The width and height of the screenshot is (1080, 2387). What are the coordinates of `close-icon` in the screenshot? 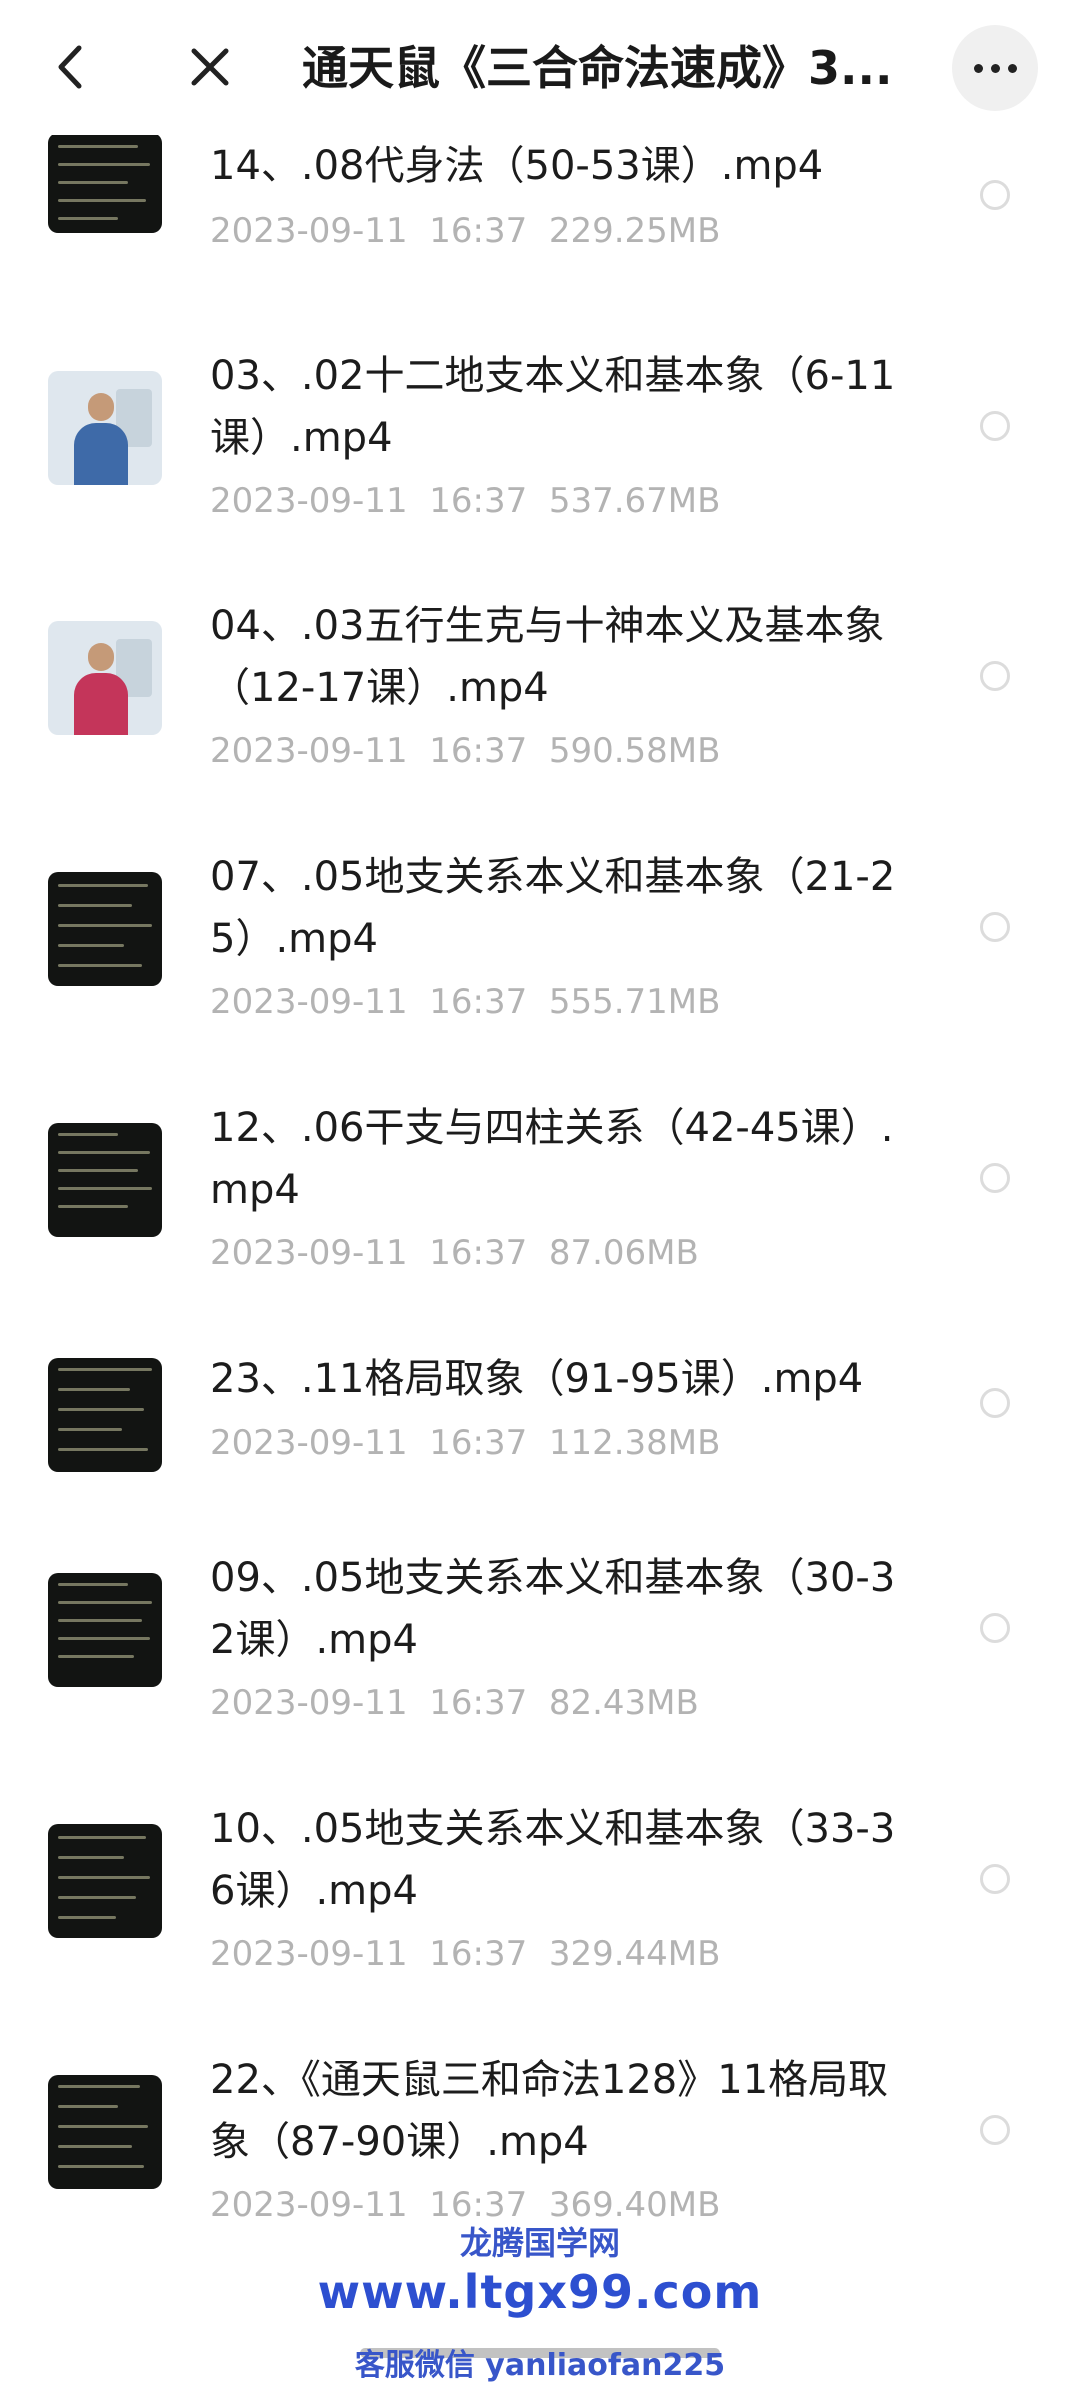 It's located at (210, 67).